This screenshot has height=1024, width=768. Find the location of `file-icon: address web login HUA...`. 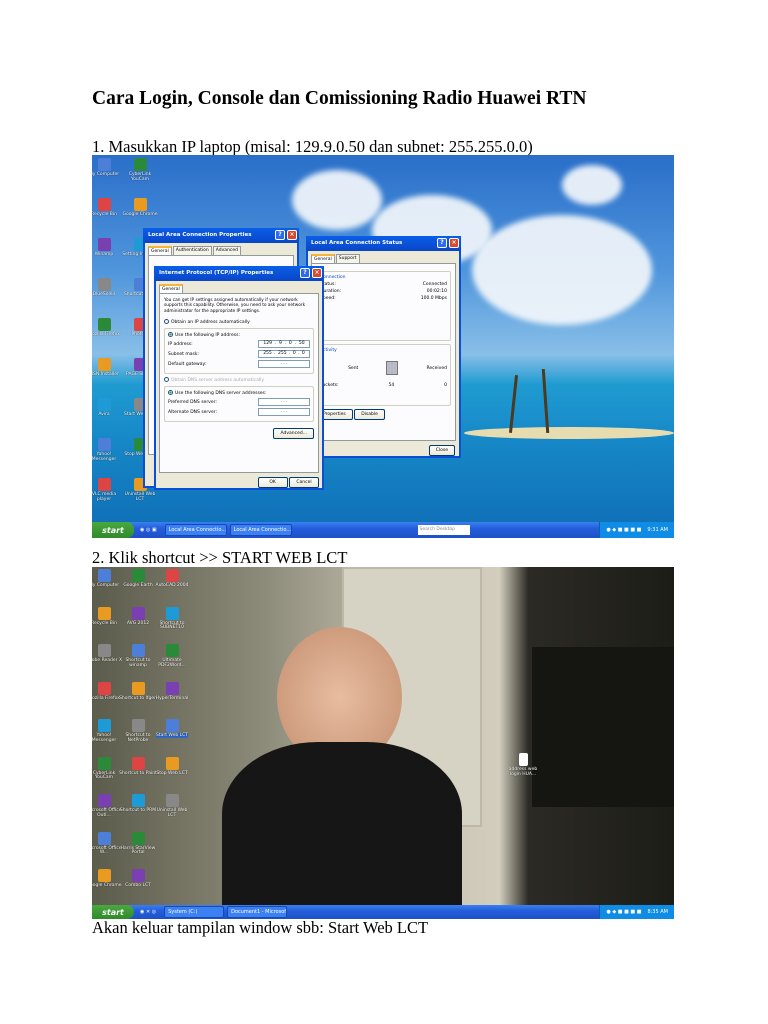

file-icon: address web login HUA... is located at coordinates (523, 765).